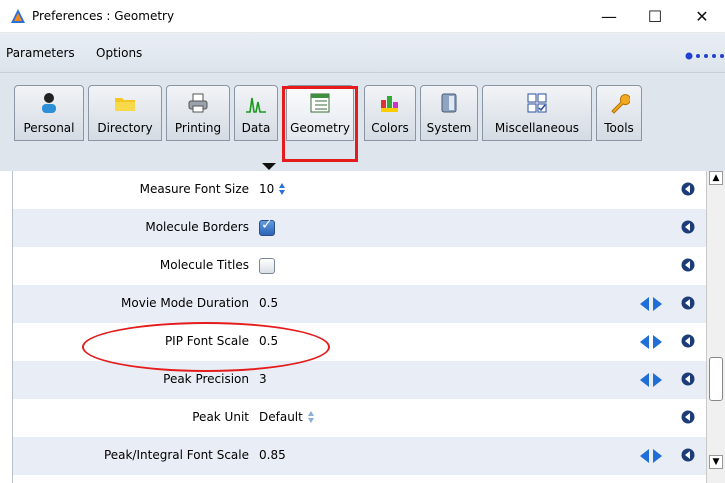 The width and height of the screenshot is (725, 483). What do you see at coordinates (49, 103) in the screenshot?
I see `person-icon` at bounding box center [49, 103].